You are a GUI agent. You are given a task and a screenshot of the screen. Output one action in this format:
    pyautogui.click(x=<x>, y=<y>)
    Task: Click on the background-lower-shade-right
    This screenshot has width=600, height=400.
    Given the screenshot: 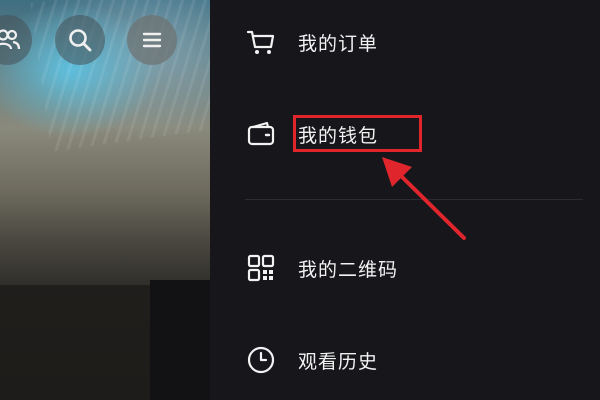 What is the action you would take?
    pyautogui.click(x=180, y=340)
    